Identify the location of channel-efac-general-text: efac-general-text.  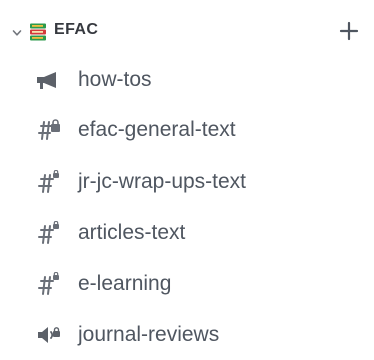
(195, 130).